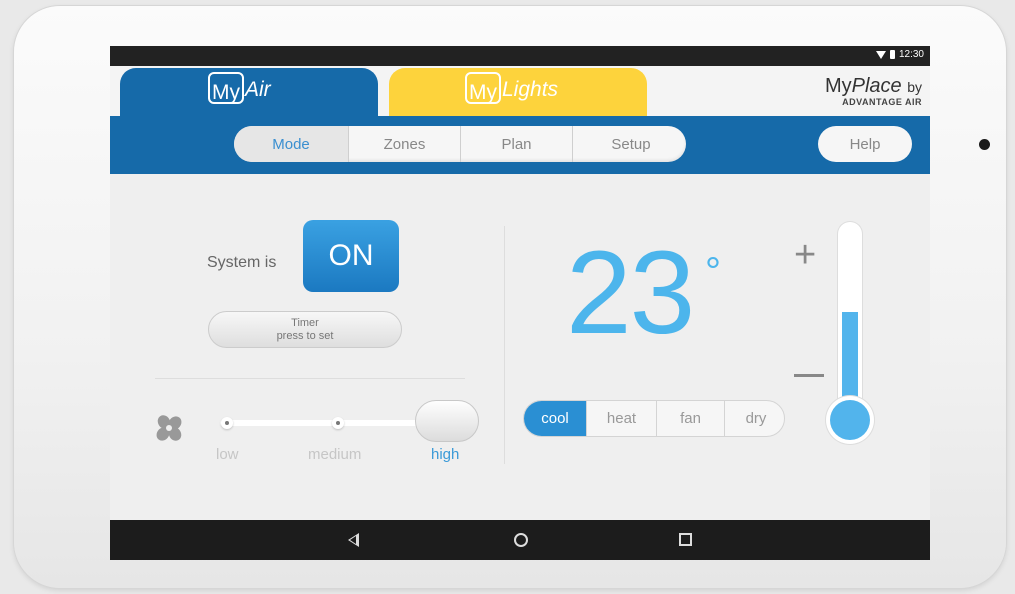 The width and height of the screenshot is (1015, 594). I want to click on tab-myair: My Air, so click(249, 92).